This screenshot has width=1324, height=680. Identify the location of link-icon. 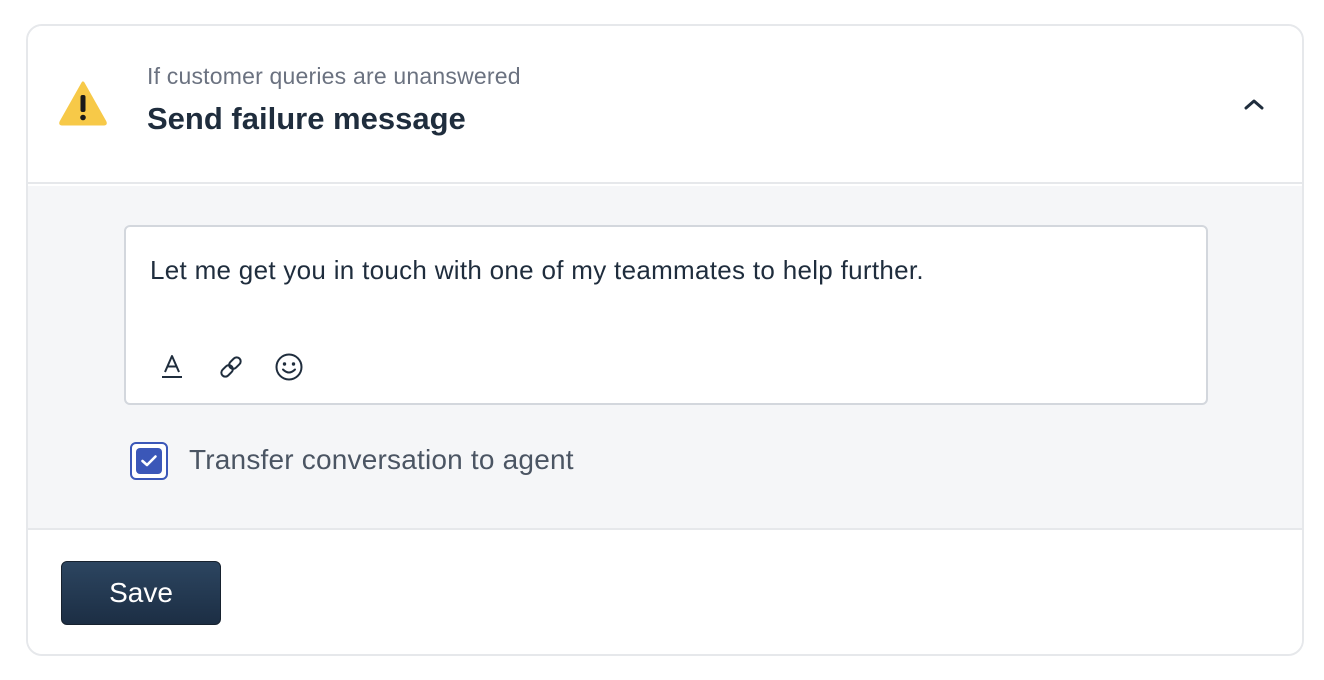
(231, 367).